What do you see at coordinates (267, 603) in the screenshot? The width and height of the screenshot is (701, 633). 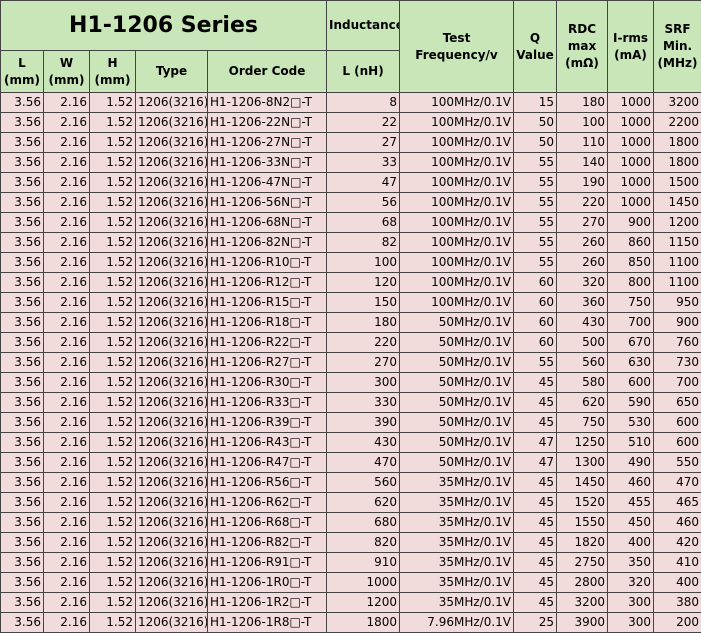 I see `order-code-cell: H1-1206-1R2□-T` at bounding box center [267, 603].